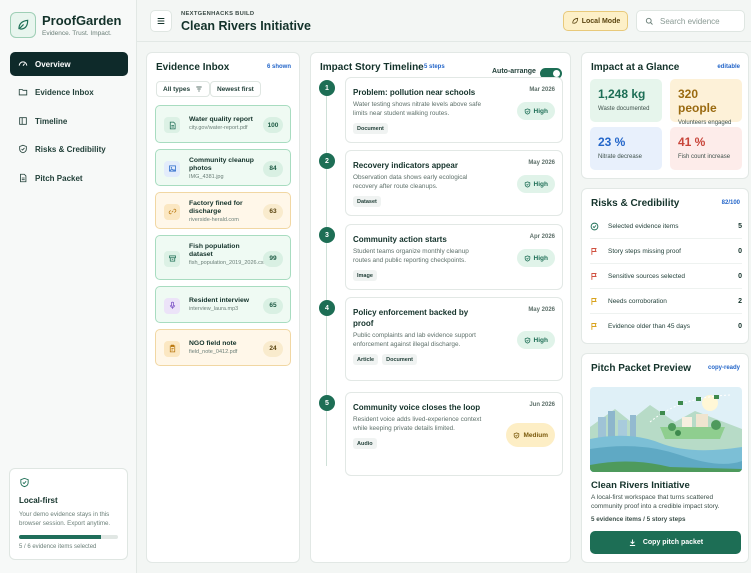 The image size is (751, 573). Describe the element at coordinates (649, 21) in the screenshot. I see `search-icon` at that location.